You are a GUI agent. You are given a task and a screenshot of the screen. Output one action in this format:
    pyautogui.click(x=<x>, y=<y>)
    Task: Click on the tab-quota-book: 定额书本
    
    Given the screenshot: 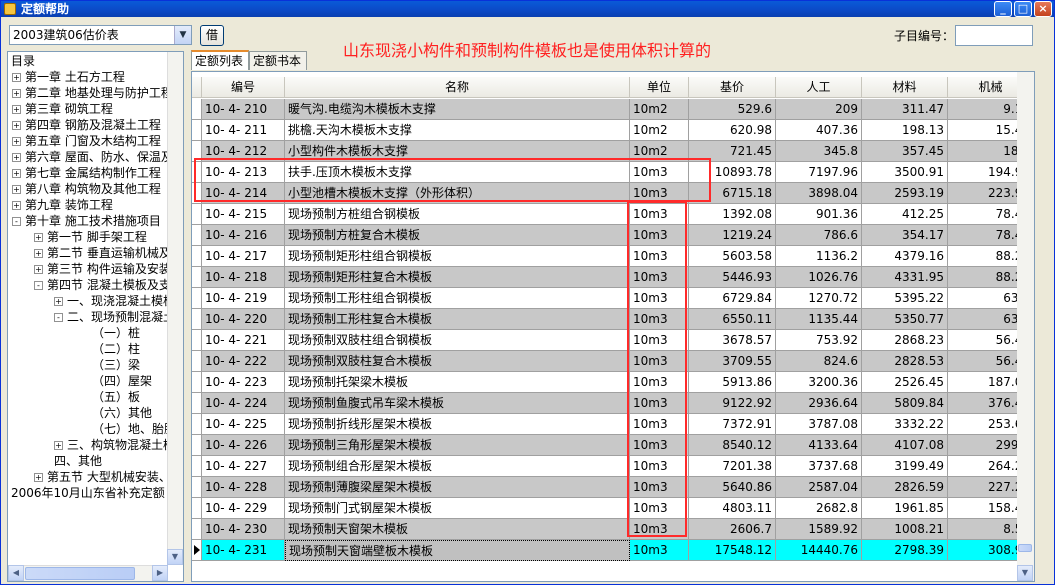 What is the action you would take?
    pyautogui.click(x=278, y=60)
    